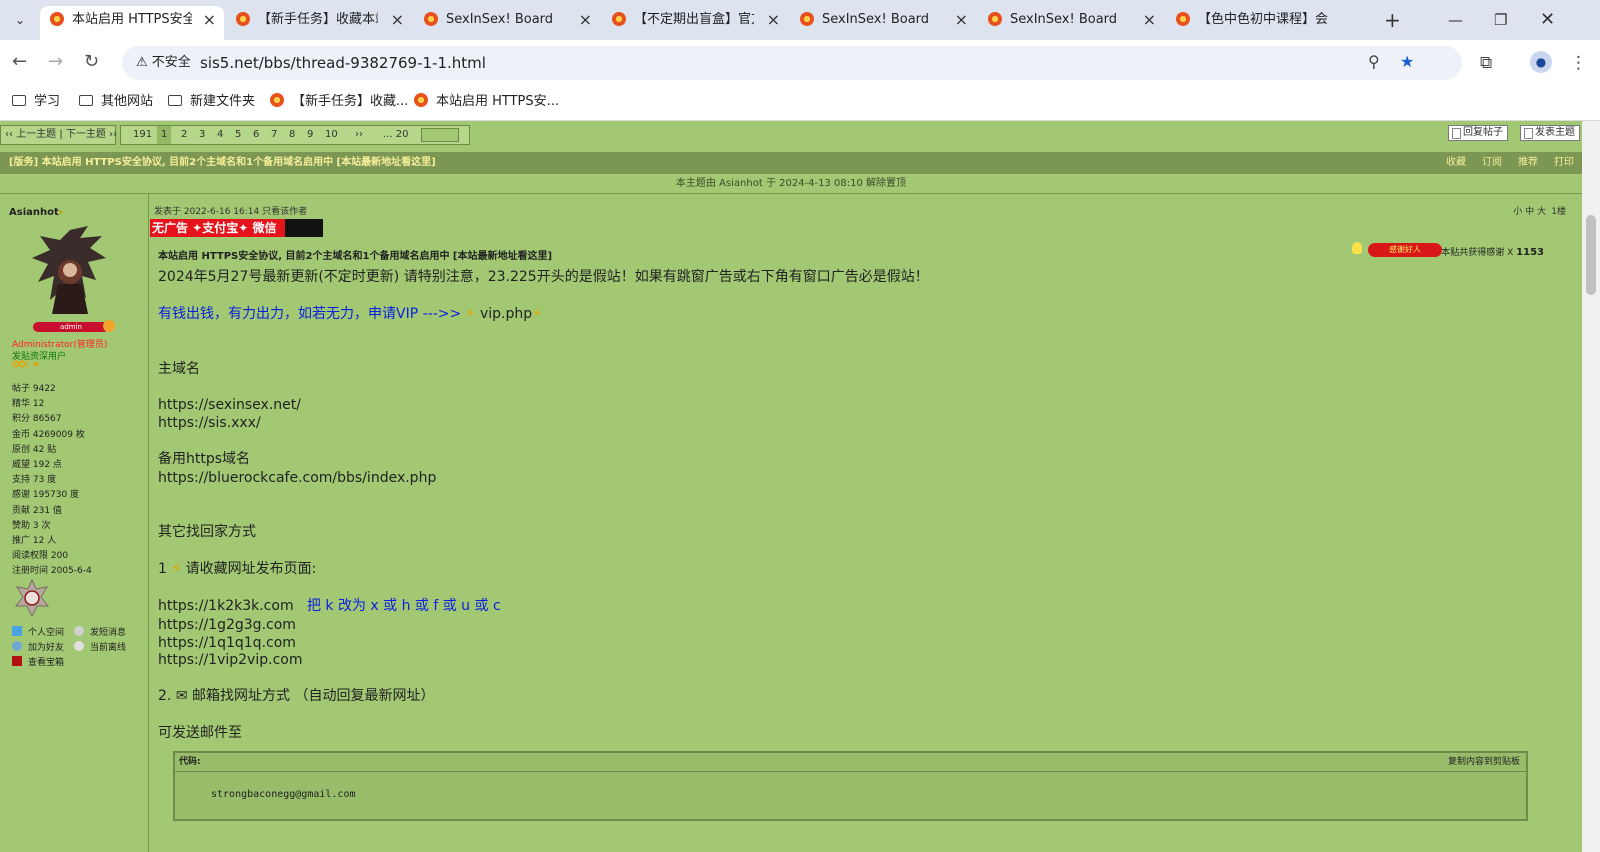 This screenshot has width=1600, height=852. What do you see at coordinates (108, 633) in the screenshot?
I see `link-label: 发短消息` at bounding box center [108, 633].